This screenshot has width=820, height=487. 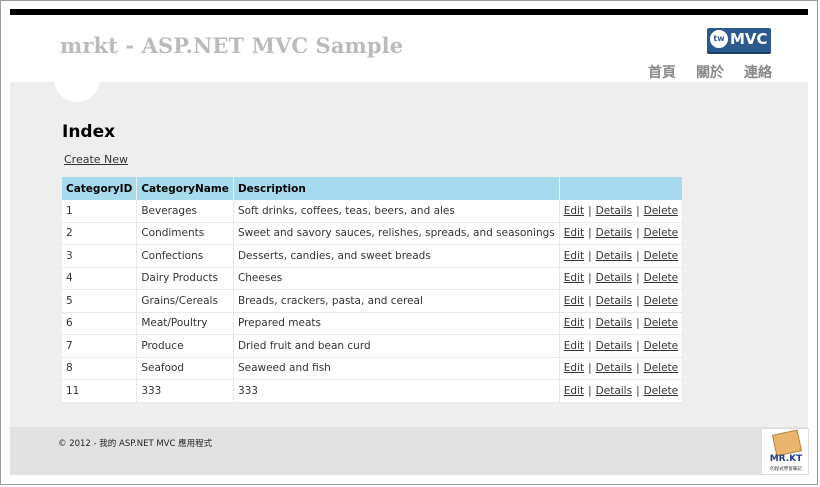 What do you see at coordinates (662, 72) in the screenshot?
I see `nav-home: 首頁` at bounding box center [662, 72].